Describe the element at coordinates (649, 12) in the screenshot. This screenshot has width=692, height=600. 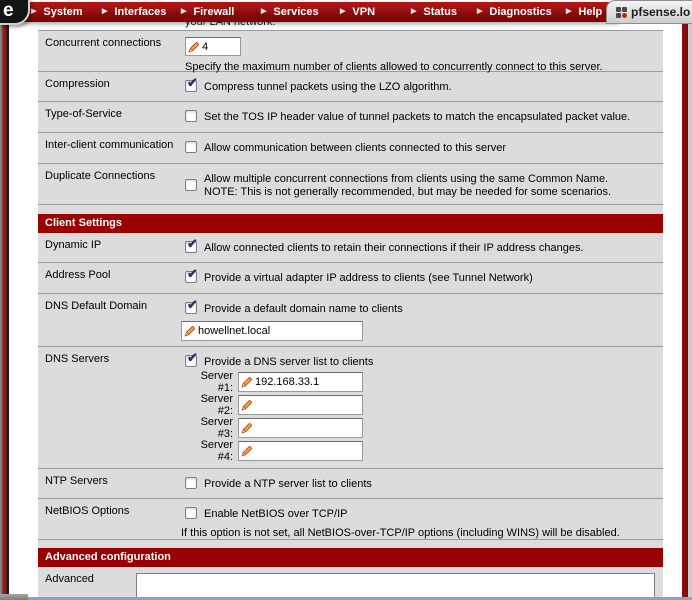
I see `browser-tab: pfsense.lo` at that location.